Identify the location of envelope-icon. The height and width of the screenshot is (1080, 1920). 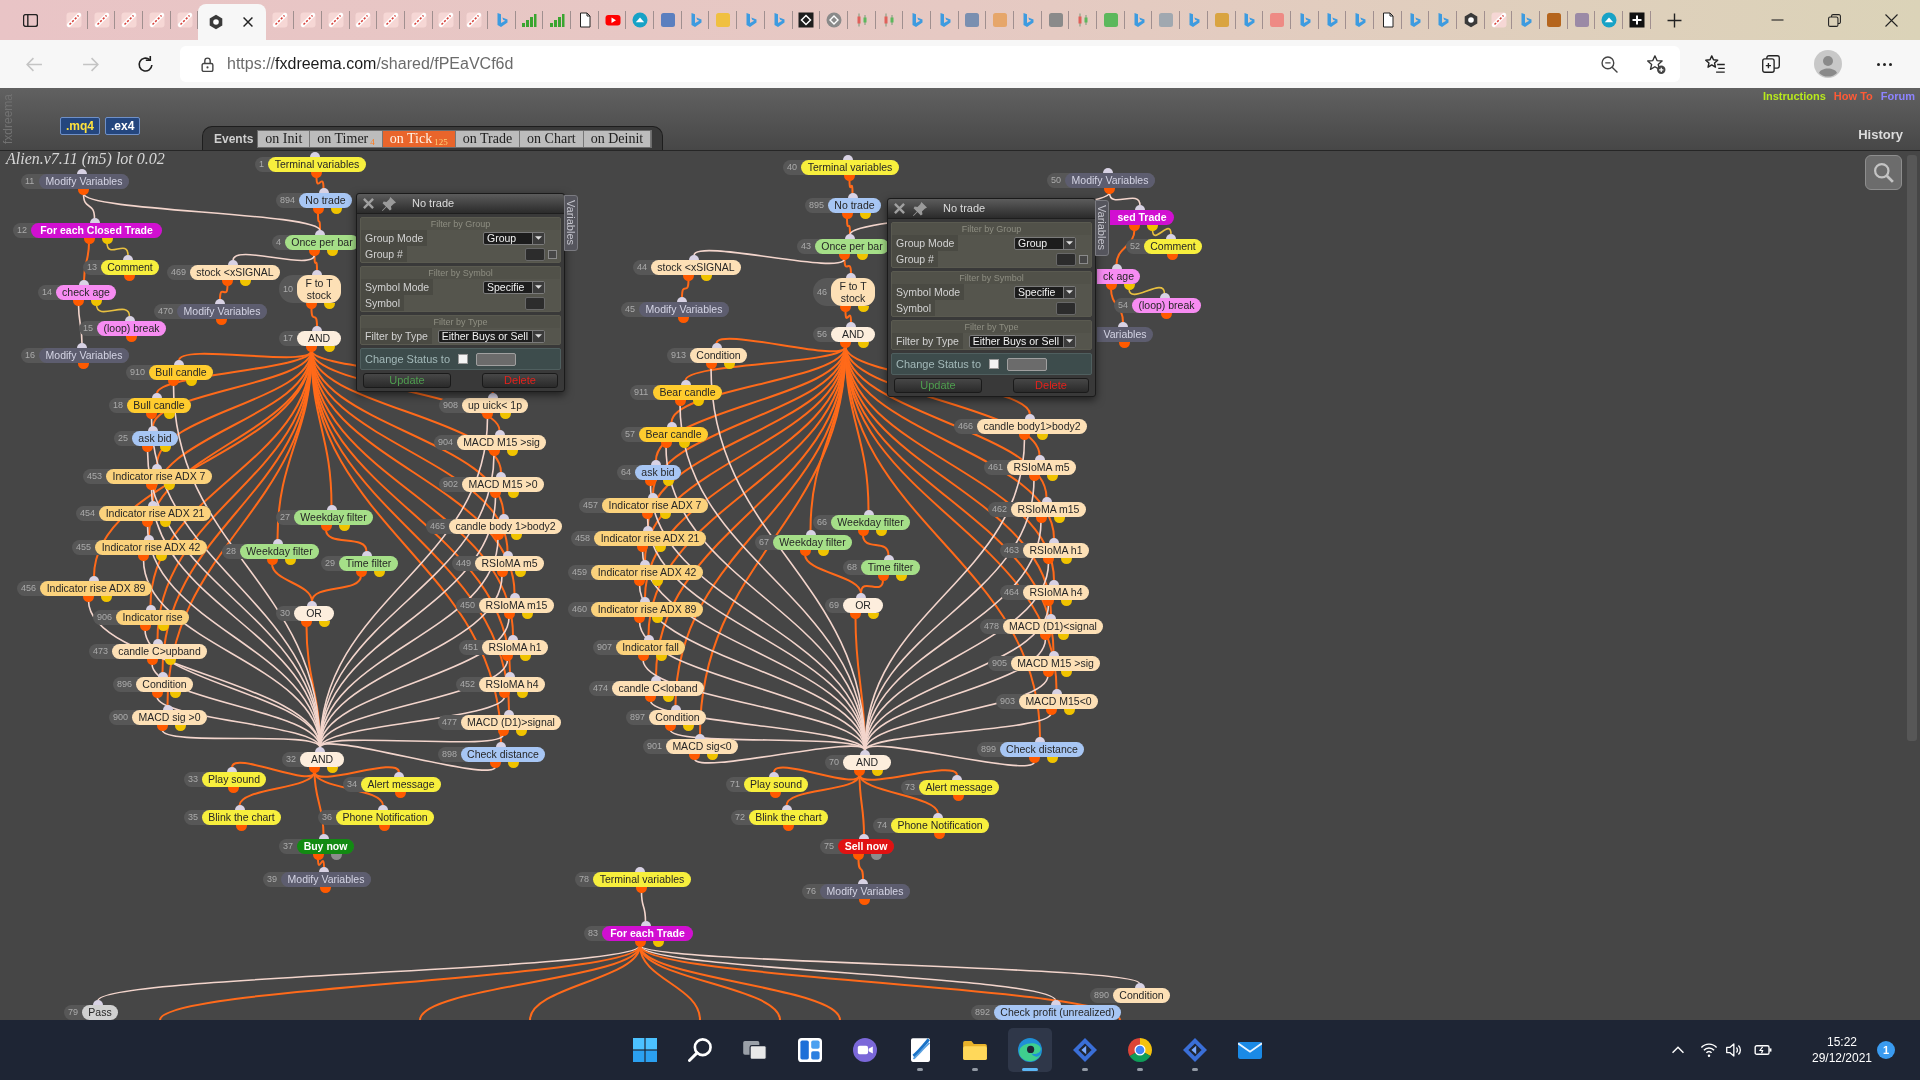
(1250, 1050).